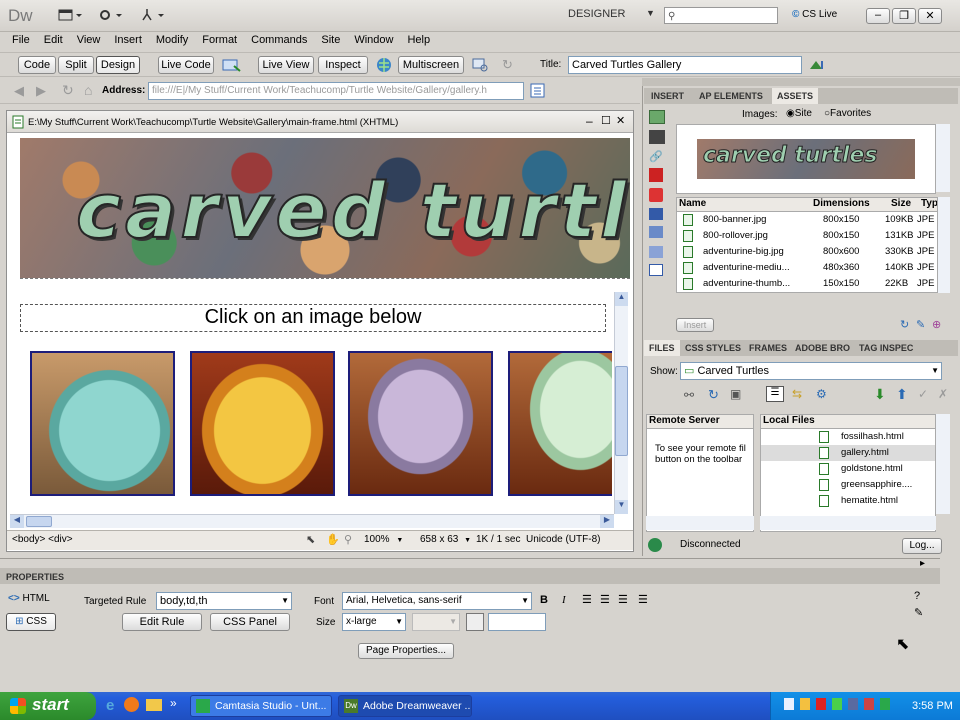 The image size is (960, 720). Describe the element at coordinates (623, 599) in the screenshot. I see `align-right-icon: ☰` at that location.